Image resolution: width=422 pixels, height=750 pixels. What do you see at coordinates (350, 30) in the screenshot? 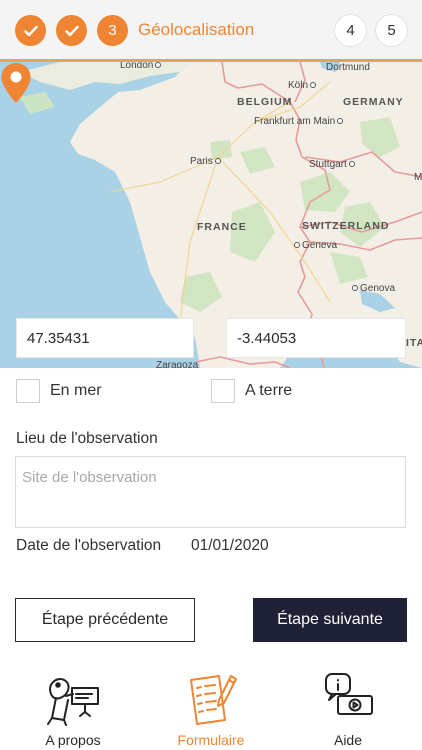
I see `step-4: 4` at bounding box center [350, 30].